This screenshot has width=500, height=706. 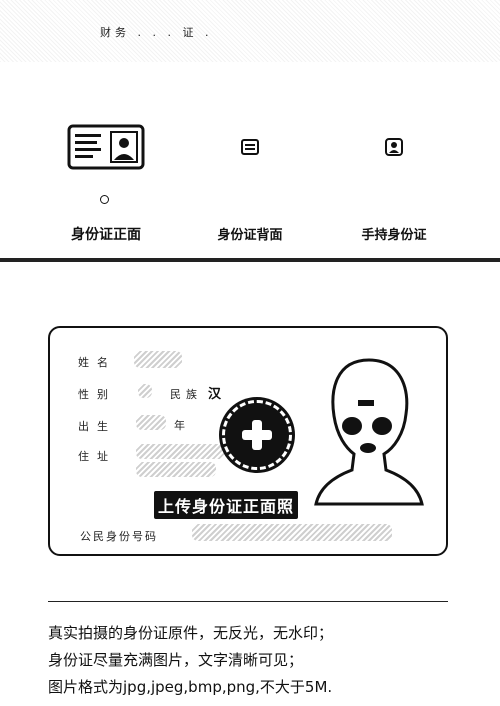 I want to click on plus-icon, so click(x=257, y=435).